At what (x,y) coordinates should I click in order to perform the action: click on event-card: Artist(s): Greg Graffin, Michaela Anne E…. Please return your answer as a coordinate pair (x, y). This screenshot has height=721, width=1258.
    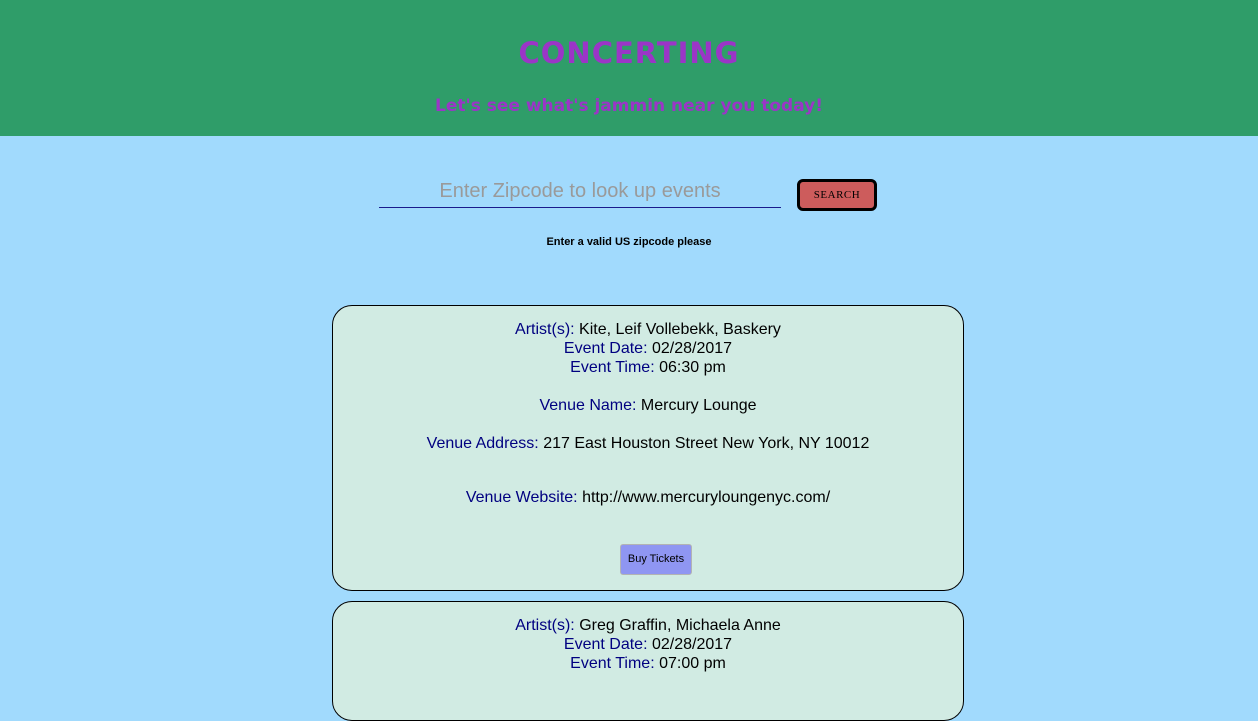
    Looking at the image, I should click on (648, 661).